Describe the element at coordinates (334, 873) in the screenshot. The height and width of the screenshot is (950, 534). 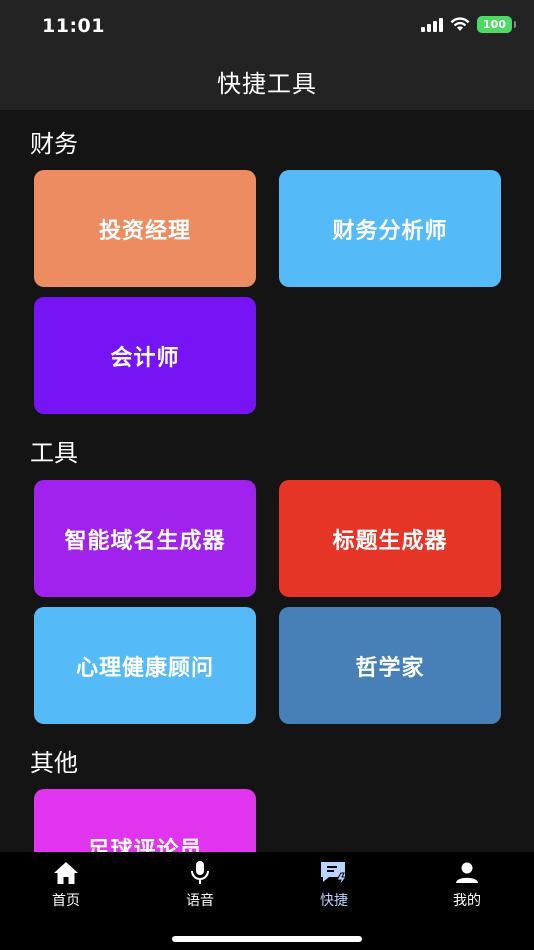
I see `chat-bolt-icon` at that location.